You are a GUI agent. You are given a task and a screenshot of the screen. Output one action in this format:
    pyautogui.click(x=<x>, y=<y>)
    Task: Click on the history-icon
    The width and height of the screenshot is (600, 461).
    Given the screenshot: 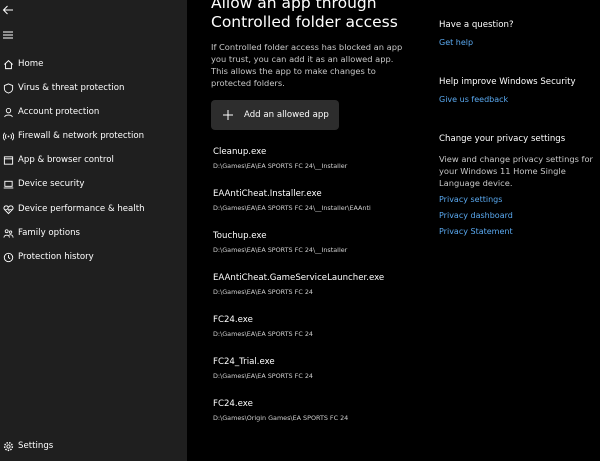 What is the action you would take?
    pyautogui.click(x=8, y=257)
    